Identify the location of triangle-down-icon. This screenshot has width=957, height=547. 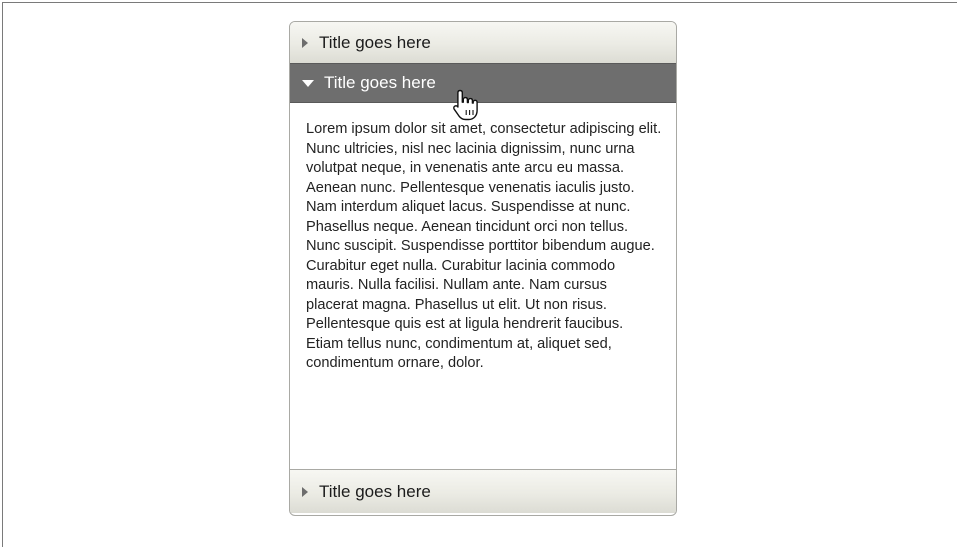
(308, 83).